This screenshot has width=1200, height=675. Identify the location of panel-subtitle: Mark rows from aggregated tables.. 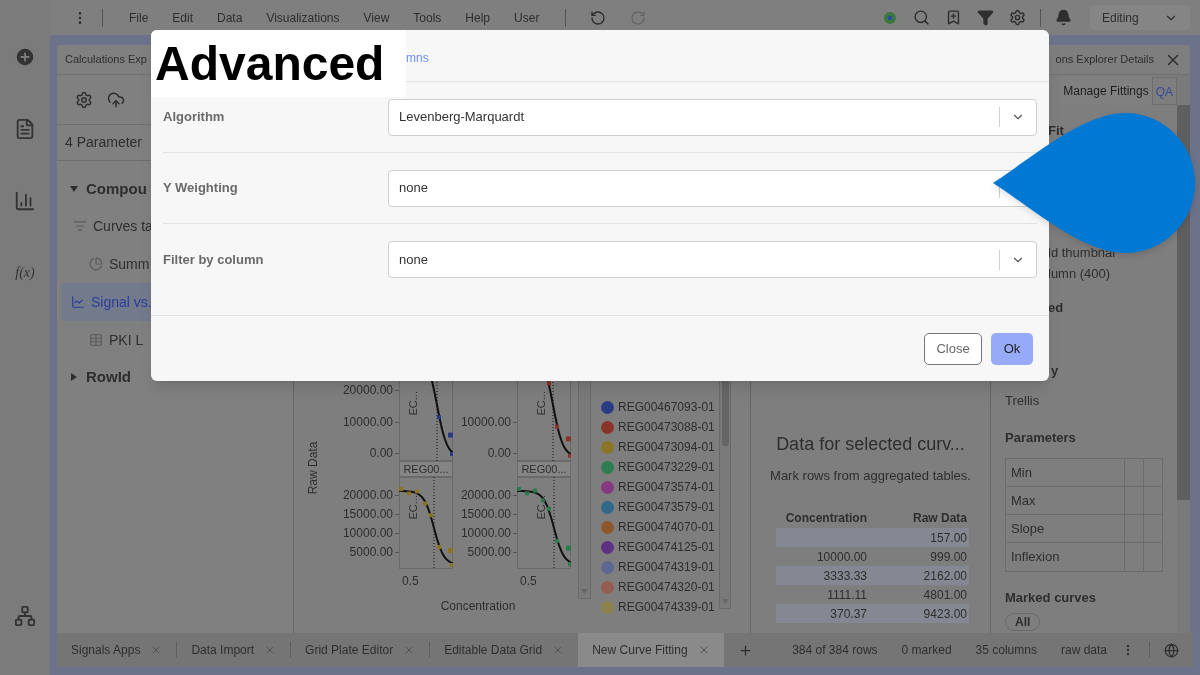
(870, 476).